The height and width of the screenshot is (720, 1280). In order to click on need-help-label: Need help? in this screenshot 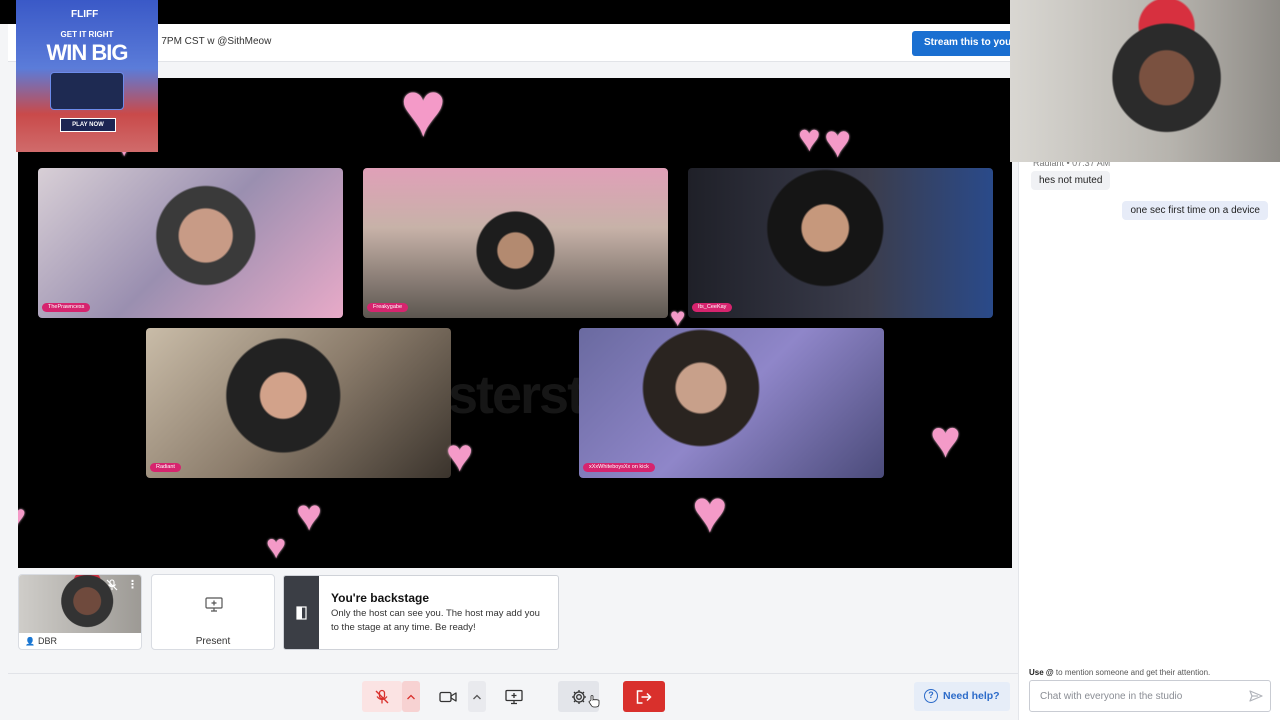, I will do `click(971, 696)`.